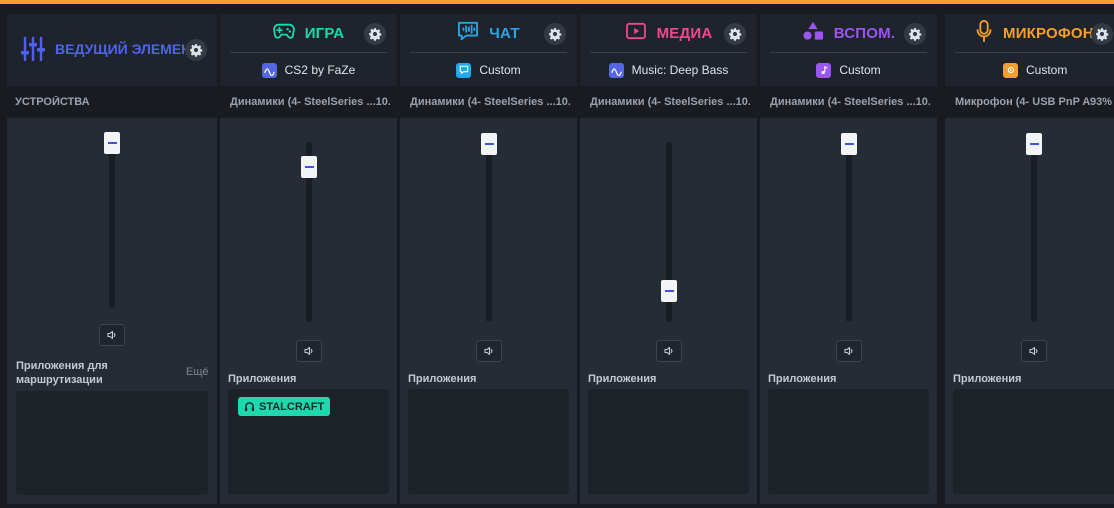 This screenshot has height=508, width=1114. What do you see at coordinates (33, 51) in the screenshot?
I see `sliders-icon` at bounding box center [33, 51].